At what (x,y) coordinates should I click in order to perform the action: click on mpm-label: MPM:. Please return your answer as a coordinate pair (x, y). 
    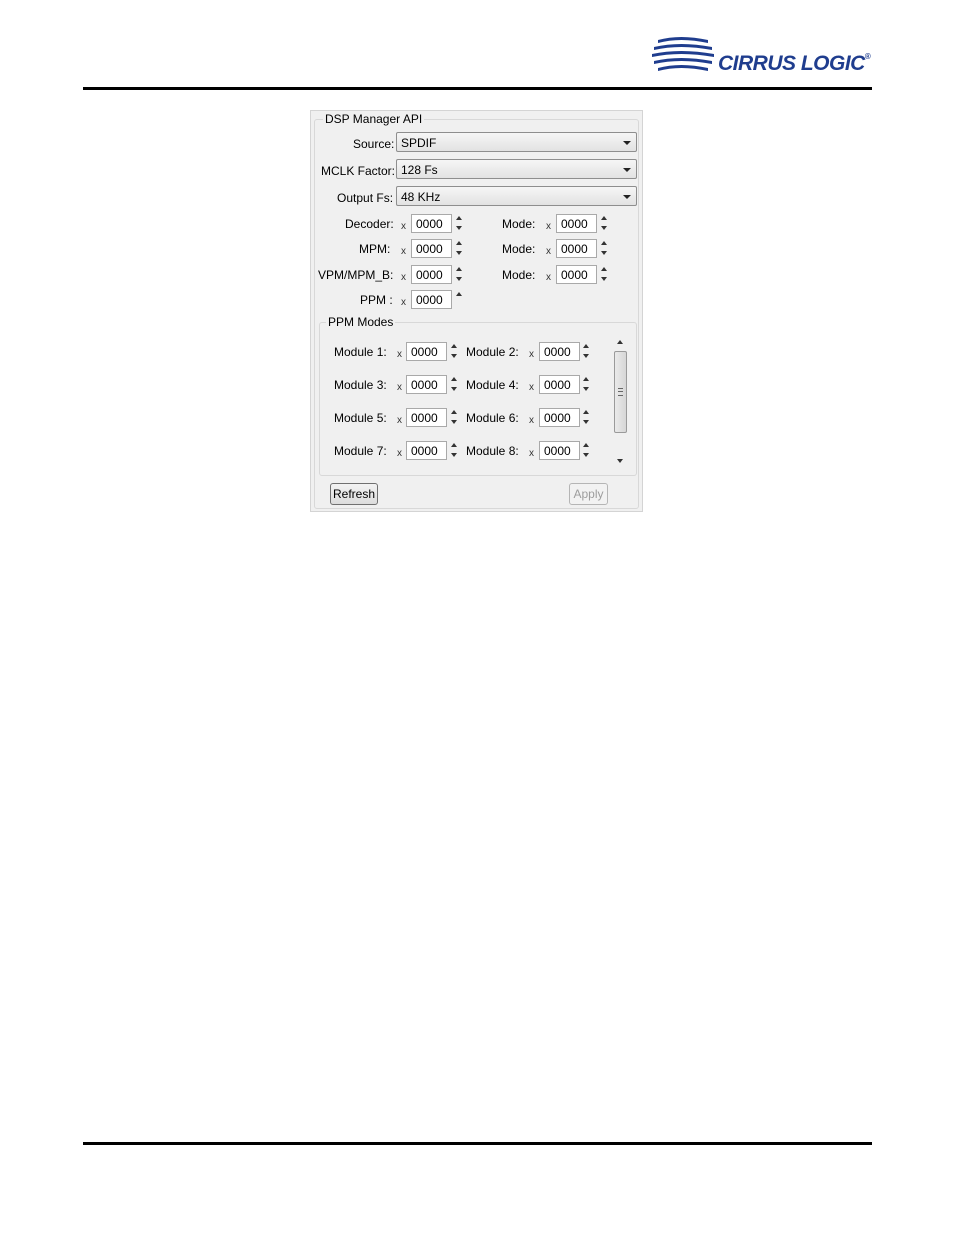
    Looking at the image, I should click on (375, 249).